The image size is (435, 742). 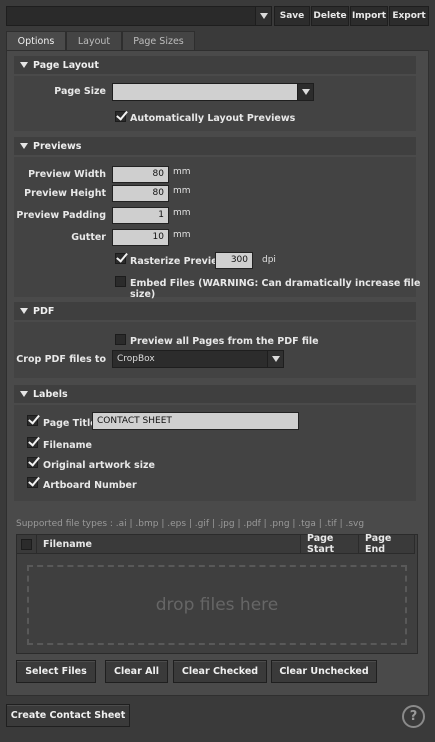 What do you see at coordinates (387, 544) in the screenshot?
I see `column-page-end: Page End` at bounding box center [387, 544].